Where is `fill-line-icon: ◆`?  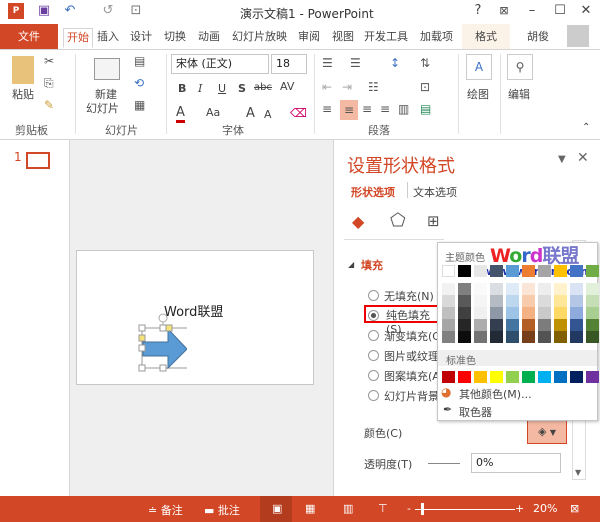 fill-line-icon: ◆ is located at coordinates (358, 221).